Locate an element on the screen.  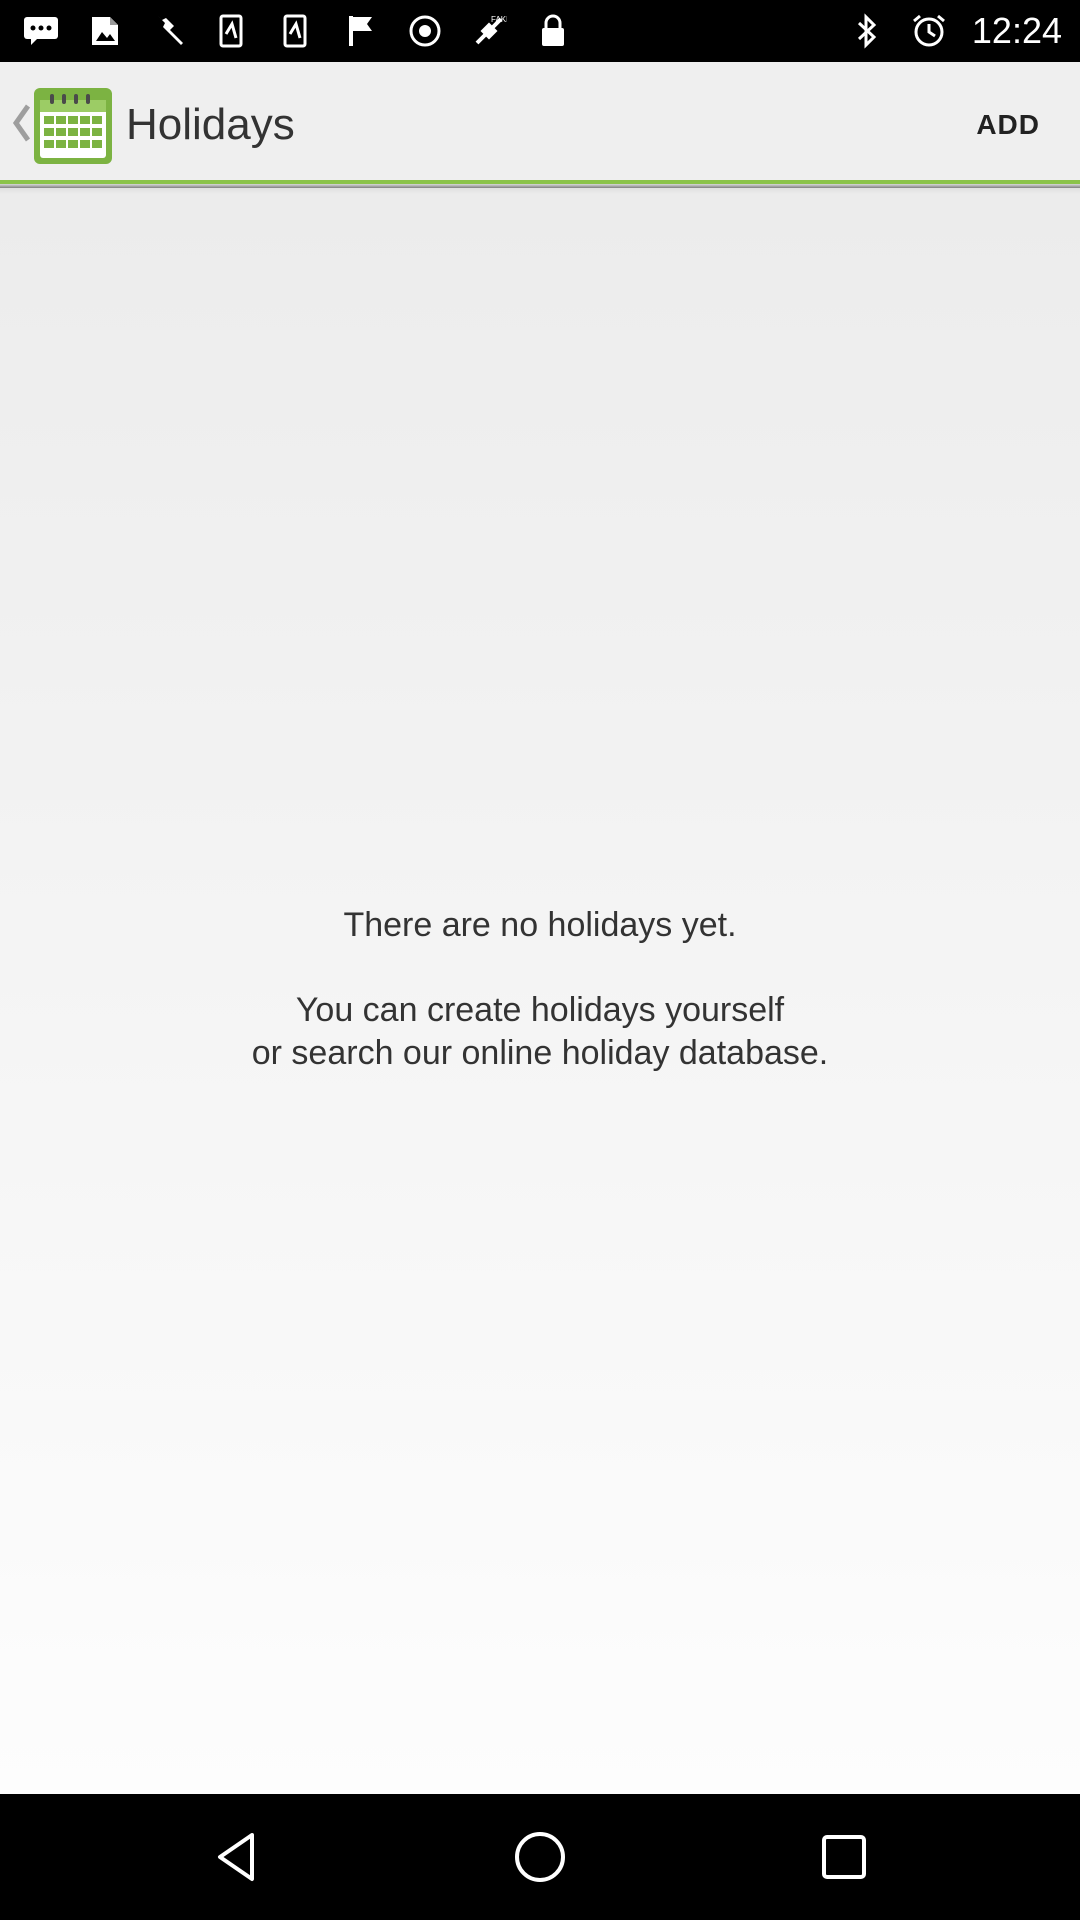
empty-hint-line2: or search our online holiday database. is located at coordinates (540, 1053).